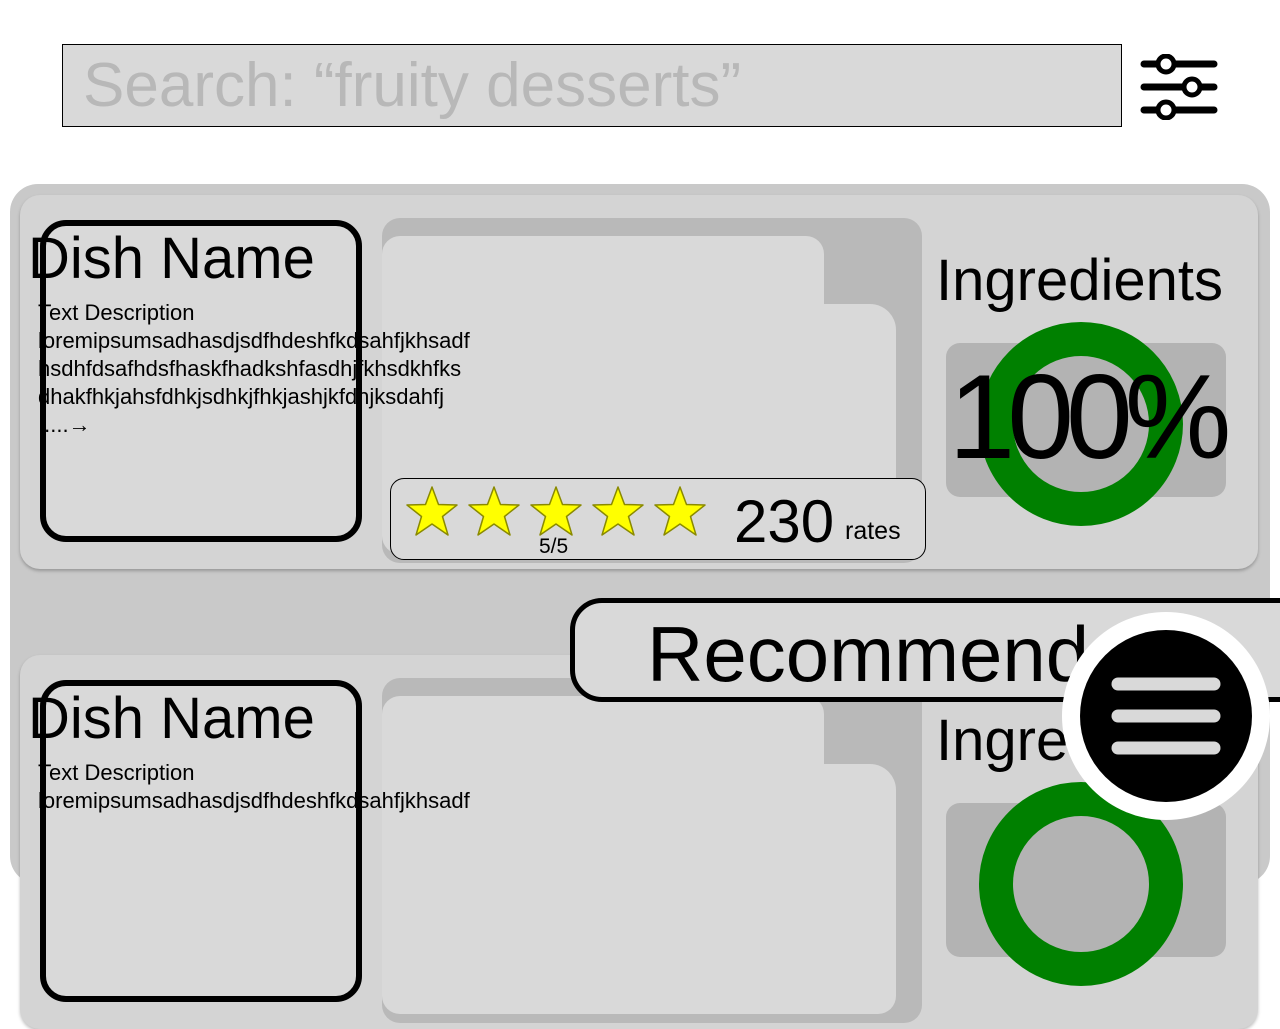 Image resolution: width=1280 pixels, height=1029 pixels. I want to click on read-more-link: .....→, so click(288, 425).